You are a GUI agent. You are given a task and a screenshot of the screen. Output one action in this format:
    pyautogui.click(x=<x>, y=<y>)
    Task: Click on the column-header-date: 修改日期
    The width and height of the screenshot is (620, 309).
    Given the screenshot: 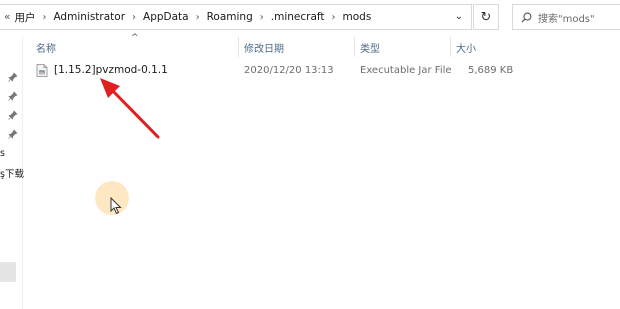 What is the action you would take?
    pyautogui.click(x=264, y=47)
    